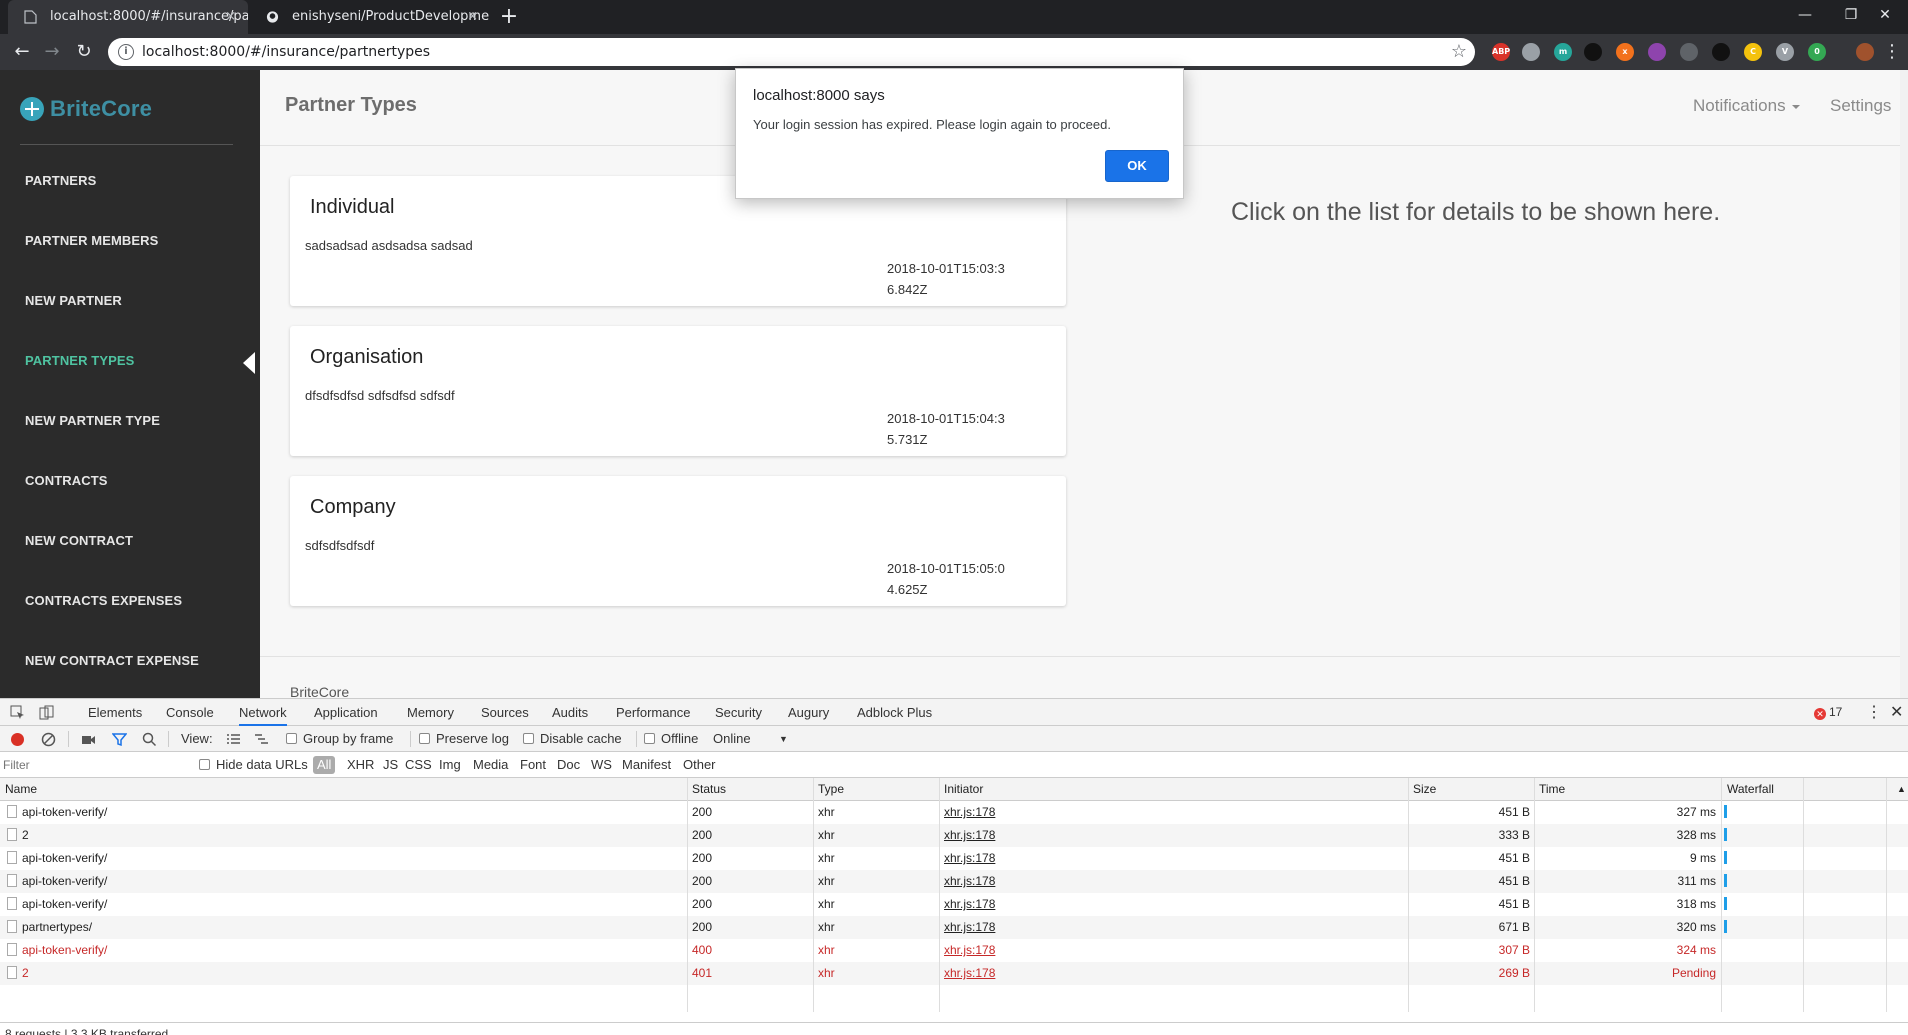 The height and width of the screenshot is (1035, 1908). Describe the element at coordinates (370, 17) in the screenshot. I see `browser-tab-github: enishyseni/ProductDevelopment ×` at that location.